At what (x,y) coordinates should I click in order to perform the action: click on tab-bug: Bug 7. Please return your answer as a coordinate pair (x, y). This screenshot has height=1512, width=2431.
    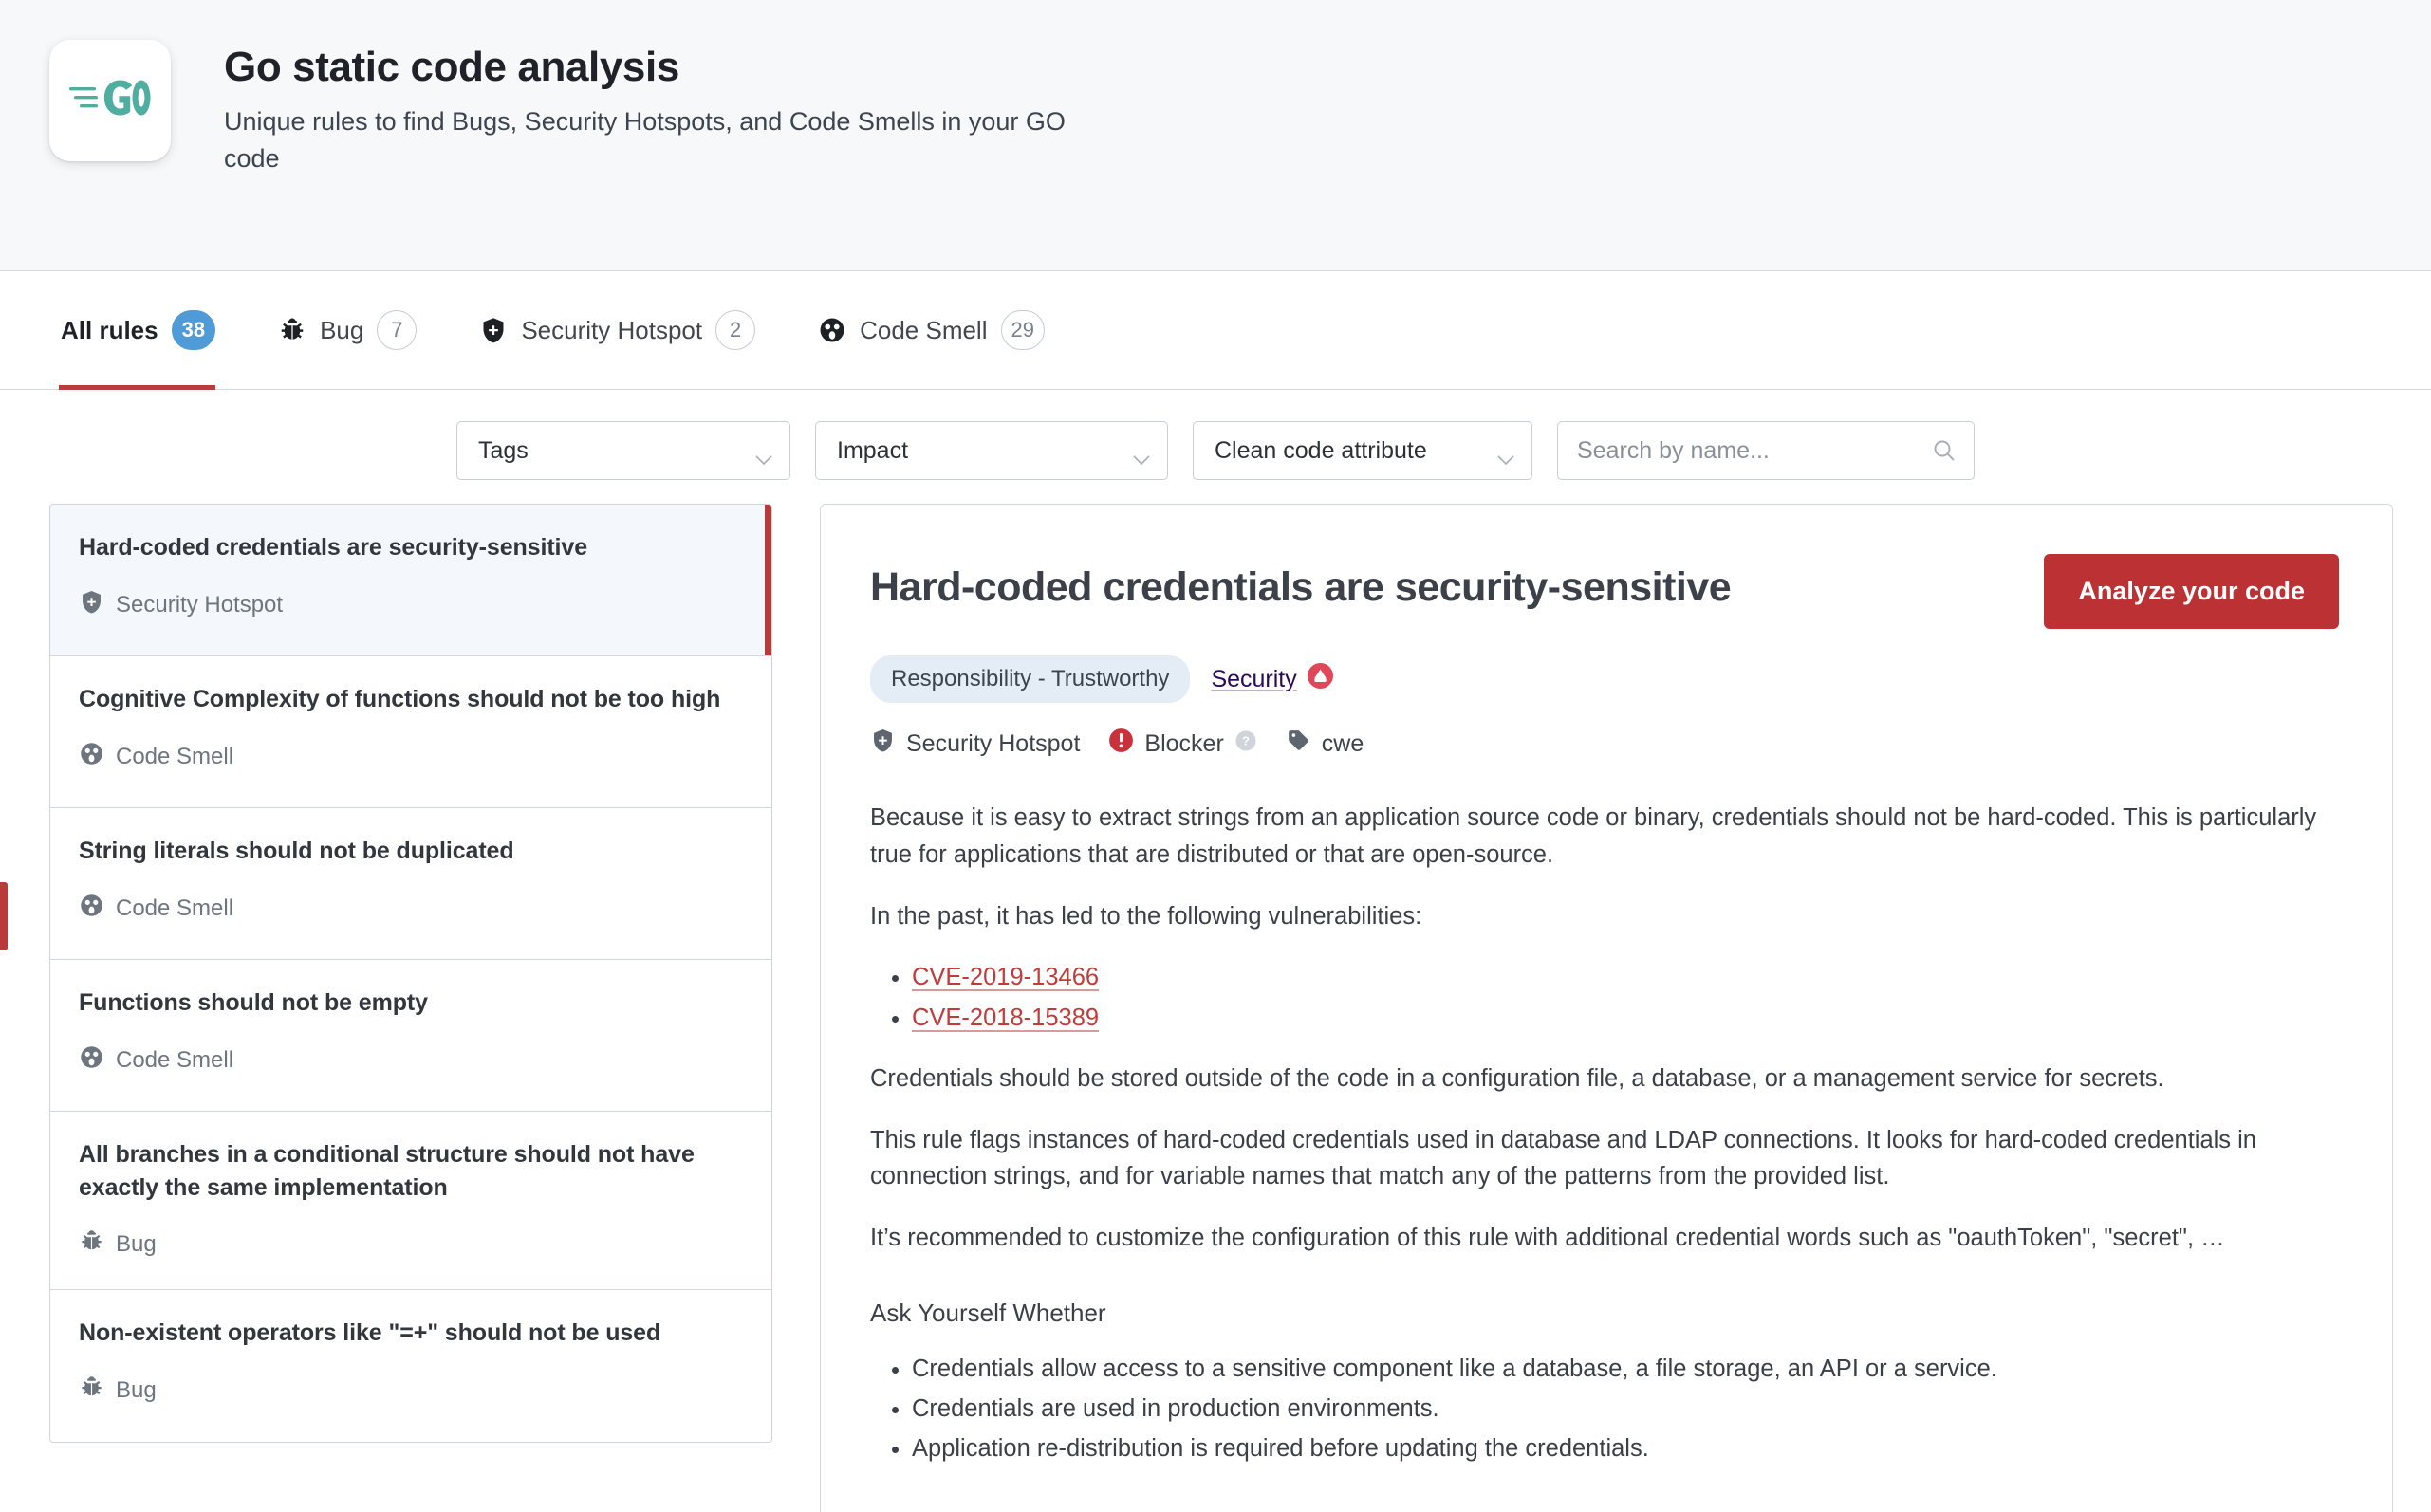
    Looking at the image, I should click on (360, 330).